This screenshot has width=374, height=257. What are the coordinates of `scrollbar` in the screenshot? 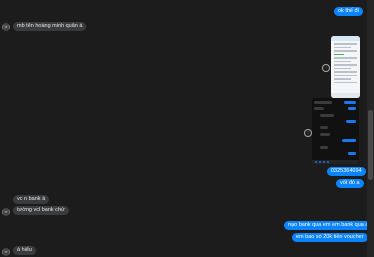 It's located at (370, 128).